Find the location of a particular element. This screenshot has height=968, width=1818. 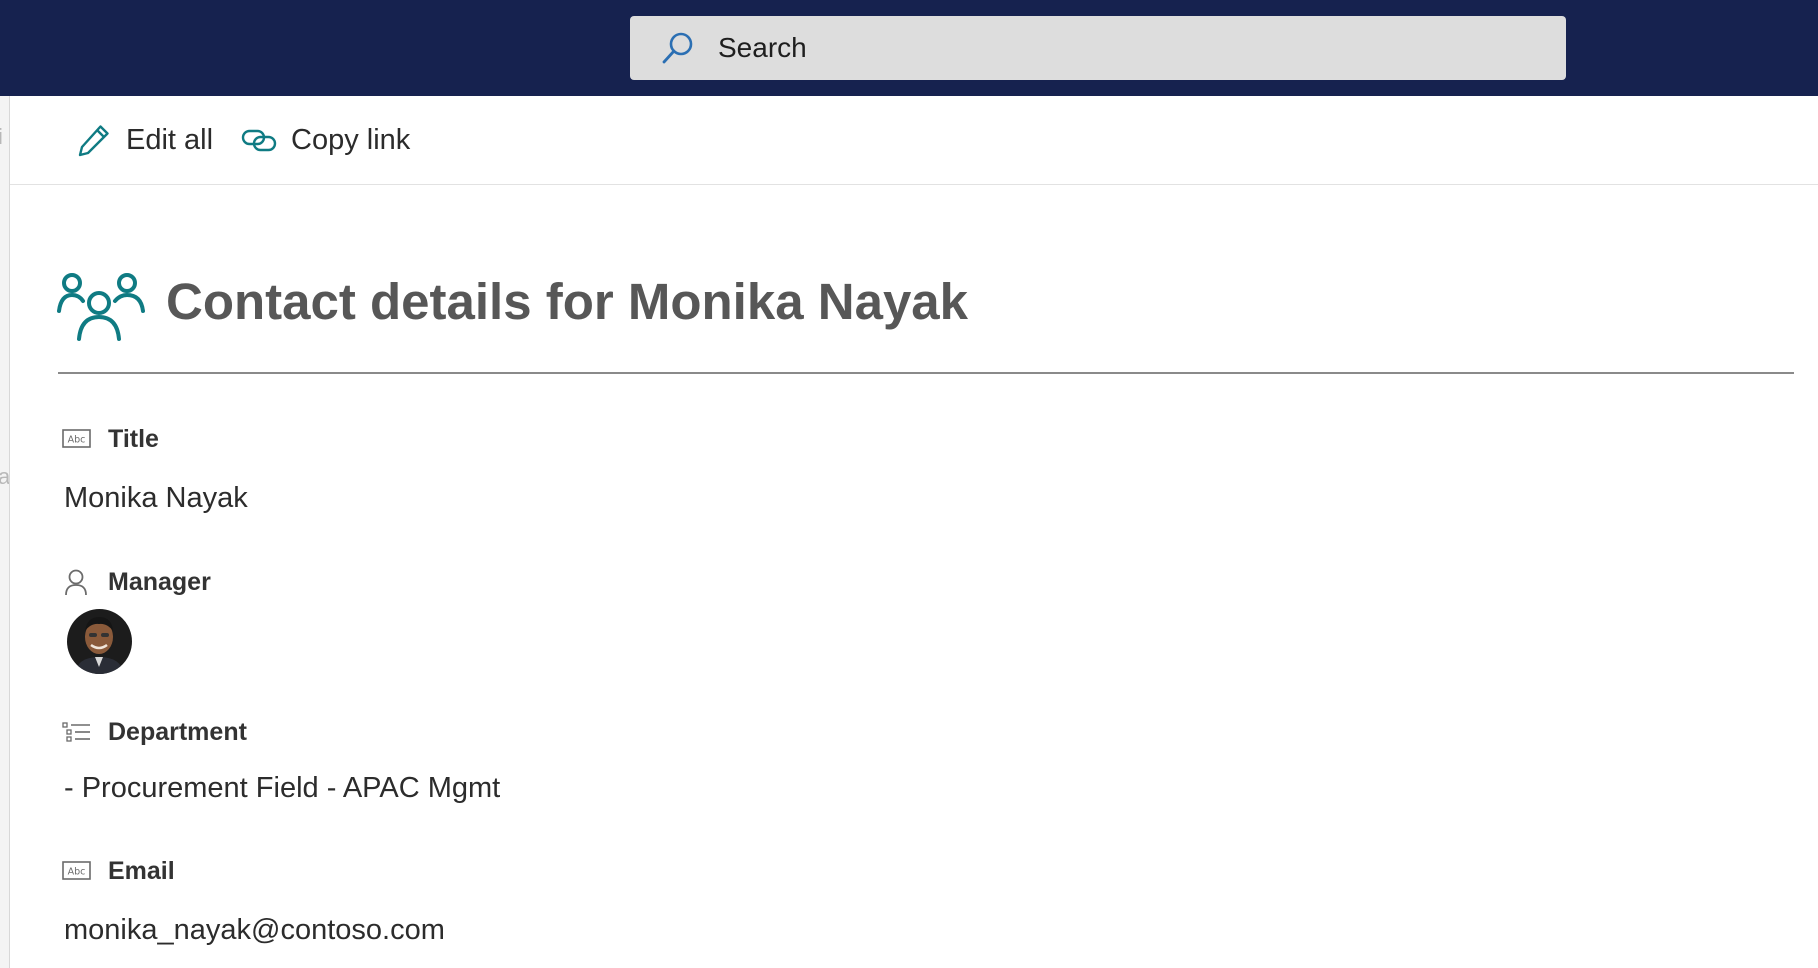

left-pane-edge: i a is located at coordinates (5, 532).